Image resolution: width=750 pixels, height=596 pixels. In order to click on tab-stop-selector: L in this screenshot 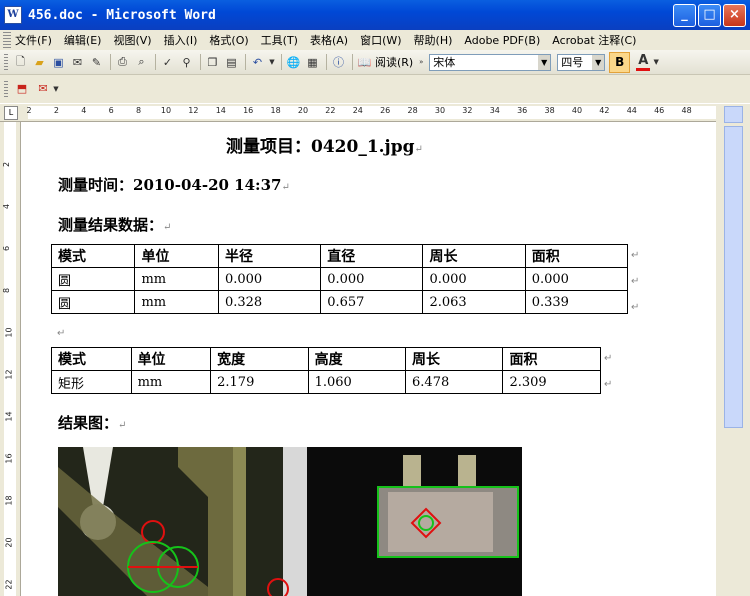, I will do `click(11, 113)`.